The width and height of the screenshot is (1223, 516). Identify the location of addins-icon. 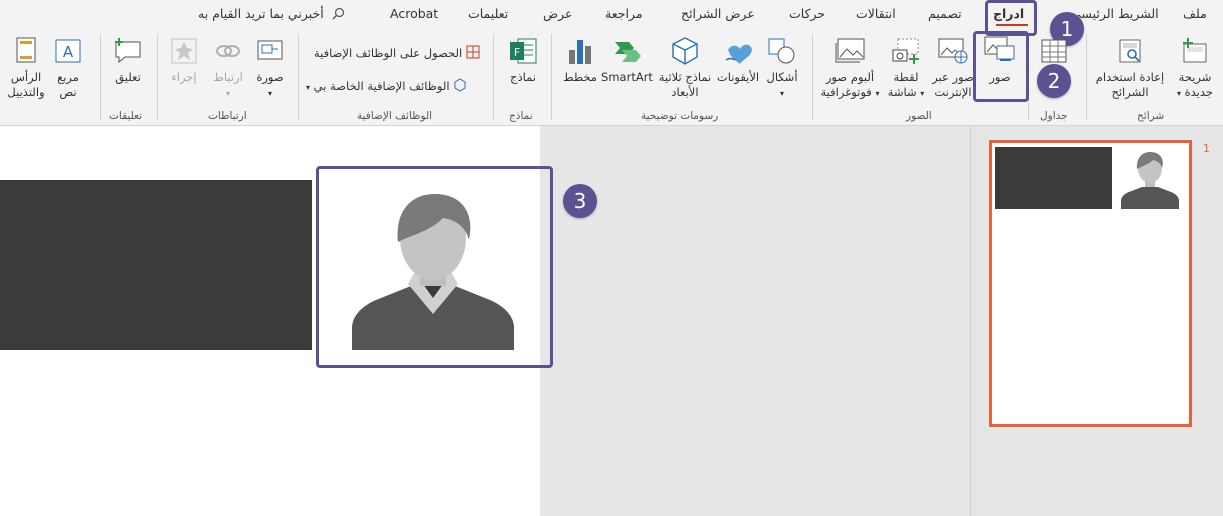
(460, 85).